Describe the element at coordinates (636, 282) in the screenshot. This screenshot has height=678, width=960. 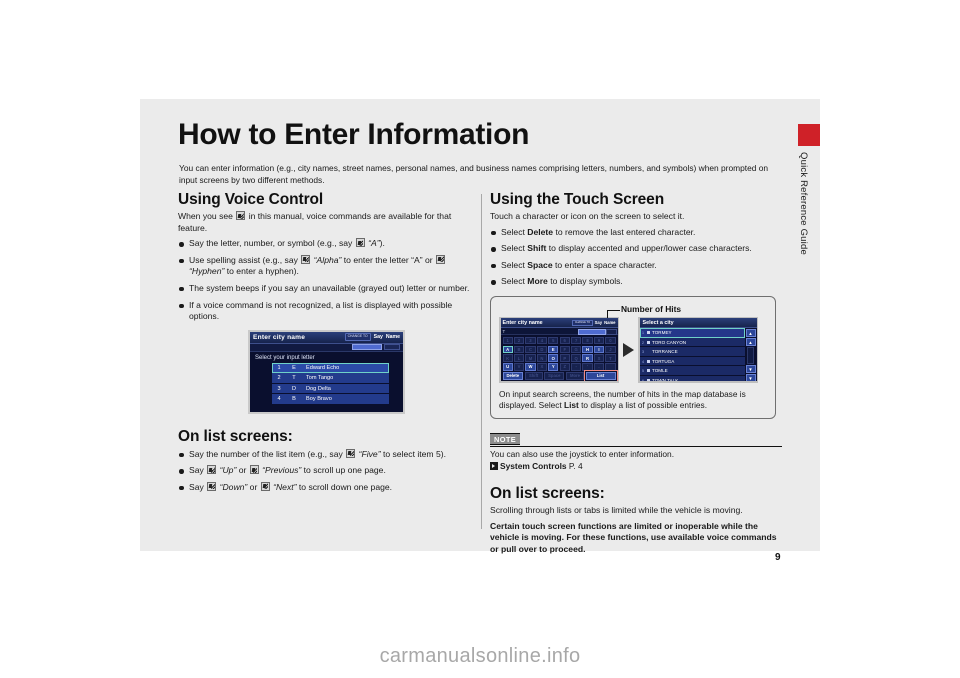
I see `list-item: Select More to display symbols.` at that location.